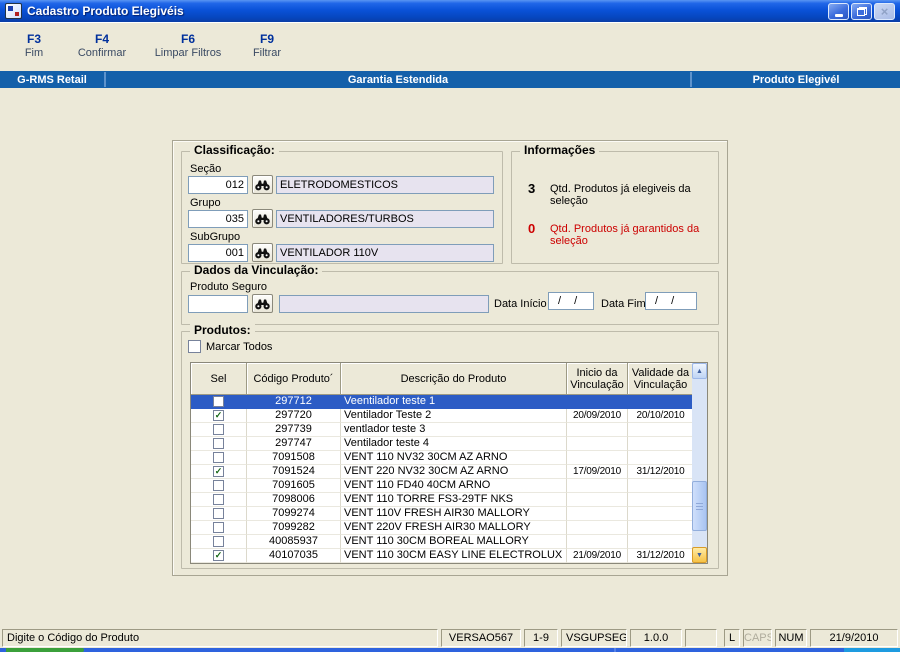  I want to click on start-button-fragment, so click(45, 650).